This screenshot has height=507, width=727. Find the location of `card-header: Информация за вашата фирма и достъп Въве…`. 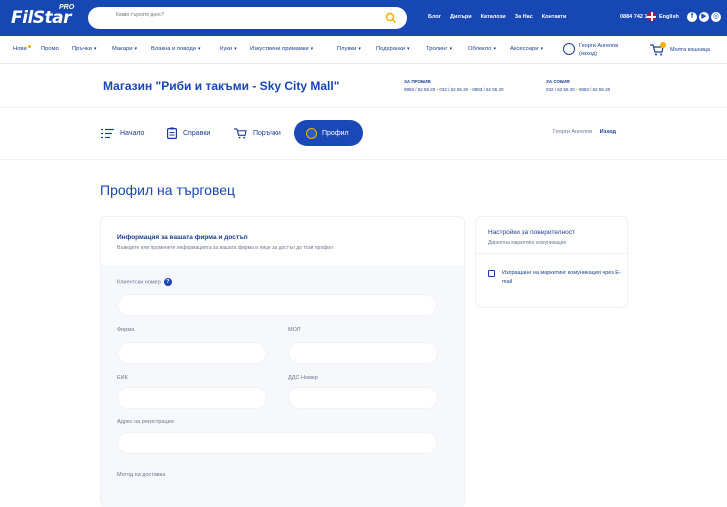

card-header: Информация за вашата фирма и достъп Въве… is located at coordinates (225, 242).